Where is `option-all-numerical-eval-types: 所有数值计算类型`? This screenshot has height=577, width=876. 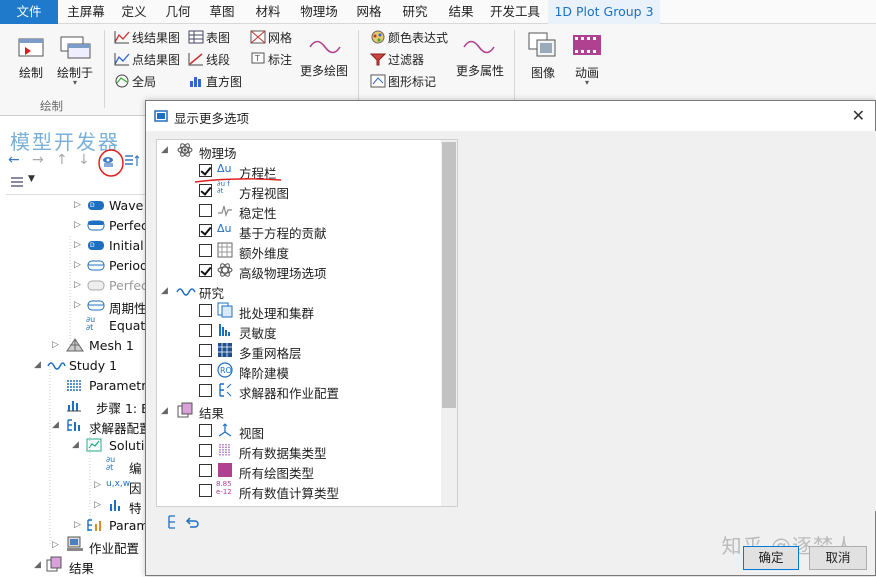
option-all-numerical-eval-types: 所有数值计算类型 is located at coordinates (289, 492).